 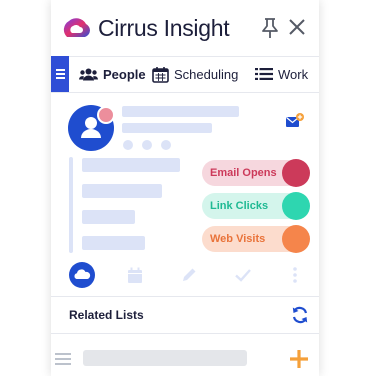 What do you see at coordinates (165, 358) in the screenshot?
I see `list-item-placeholder` at bounding box center [165, 358].